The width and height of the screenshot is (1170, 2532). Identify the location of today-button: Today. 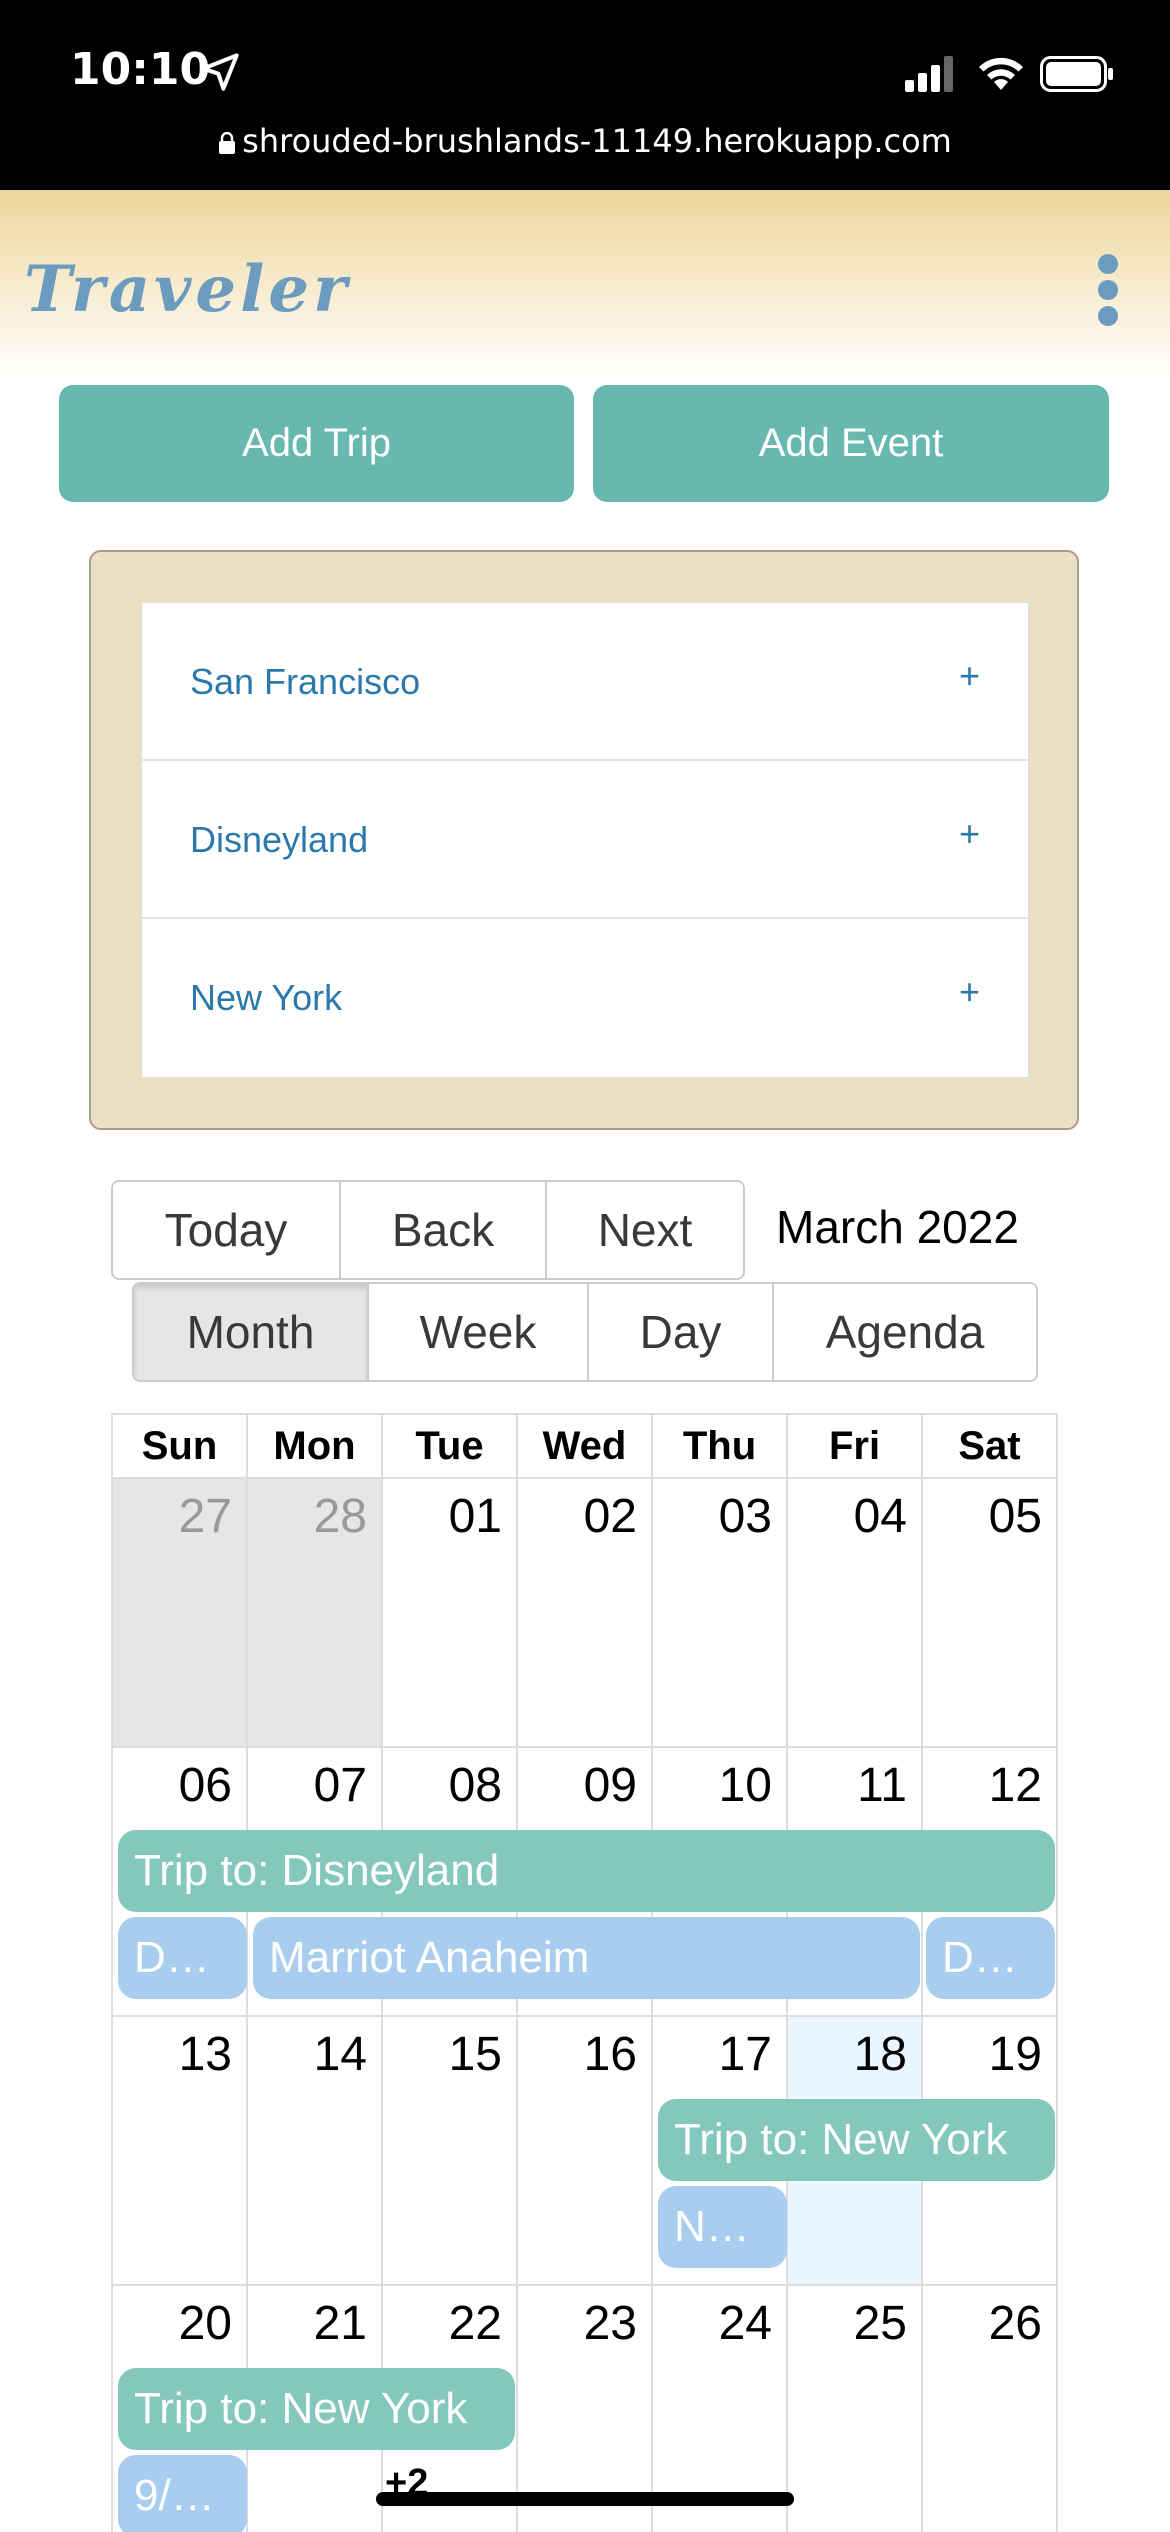
(227, 1230).